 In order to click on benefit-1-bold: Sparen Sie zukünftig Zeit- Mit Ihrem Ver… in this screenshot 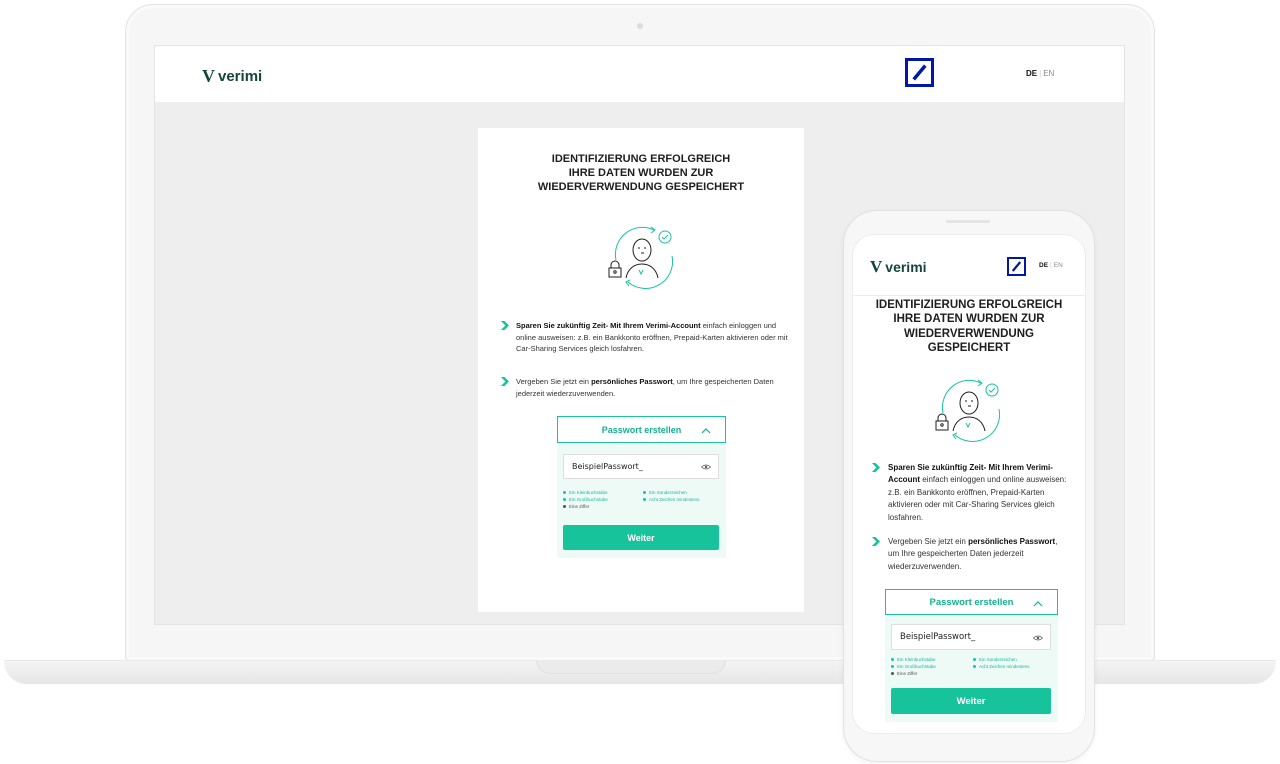, I will do `click(608, 325)`.